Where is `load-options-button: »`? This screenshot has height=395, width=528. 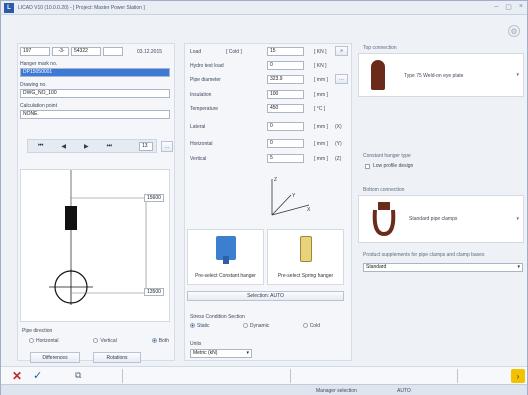 load-options-button: » is located at coordinates (341, 51).